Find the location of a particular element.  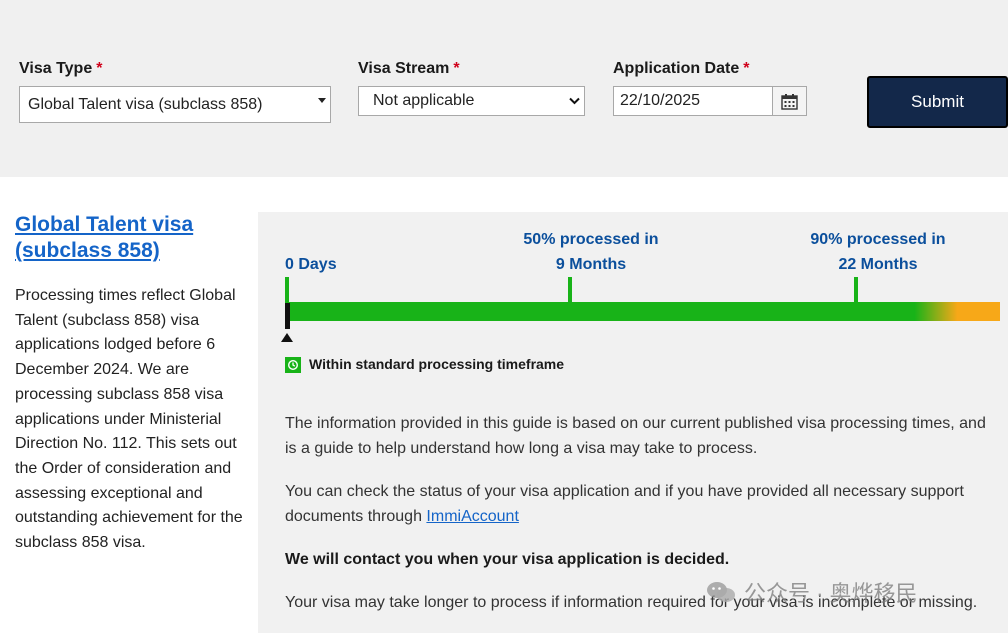

application-date-input: 22/10/2025 is located at coordinates (693, 101).